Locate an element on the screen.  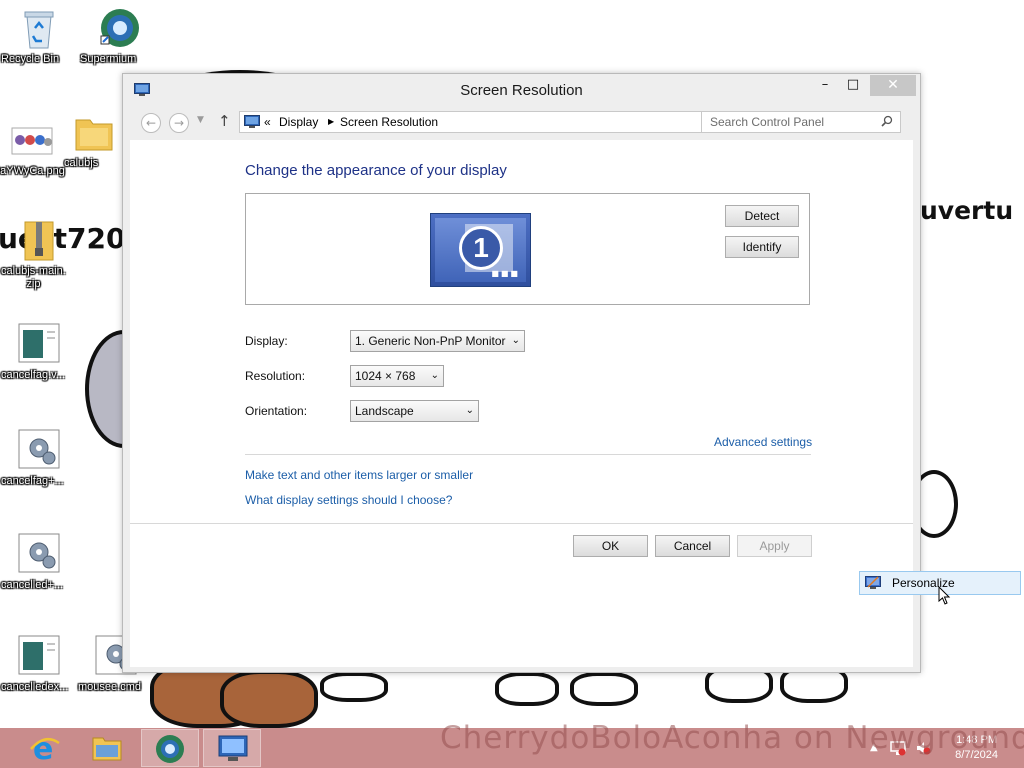
taskbar-supermium is located at coordinates (170, 748).